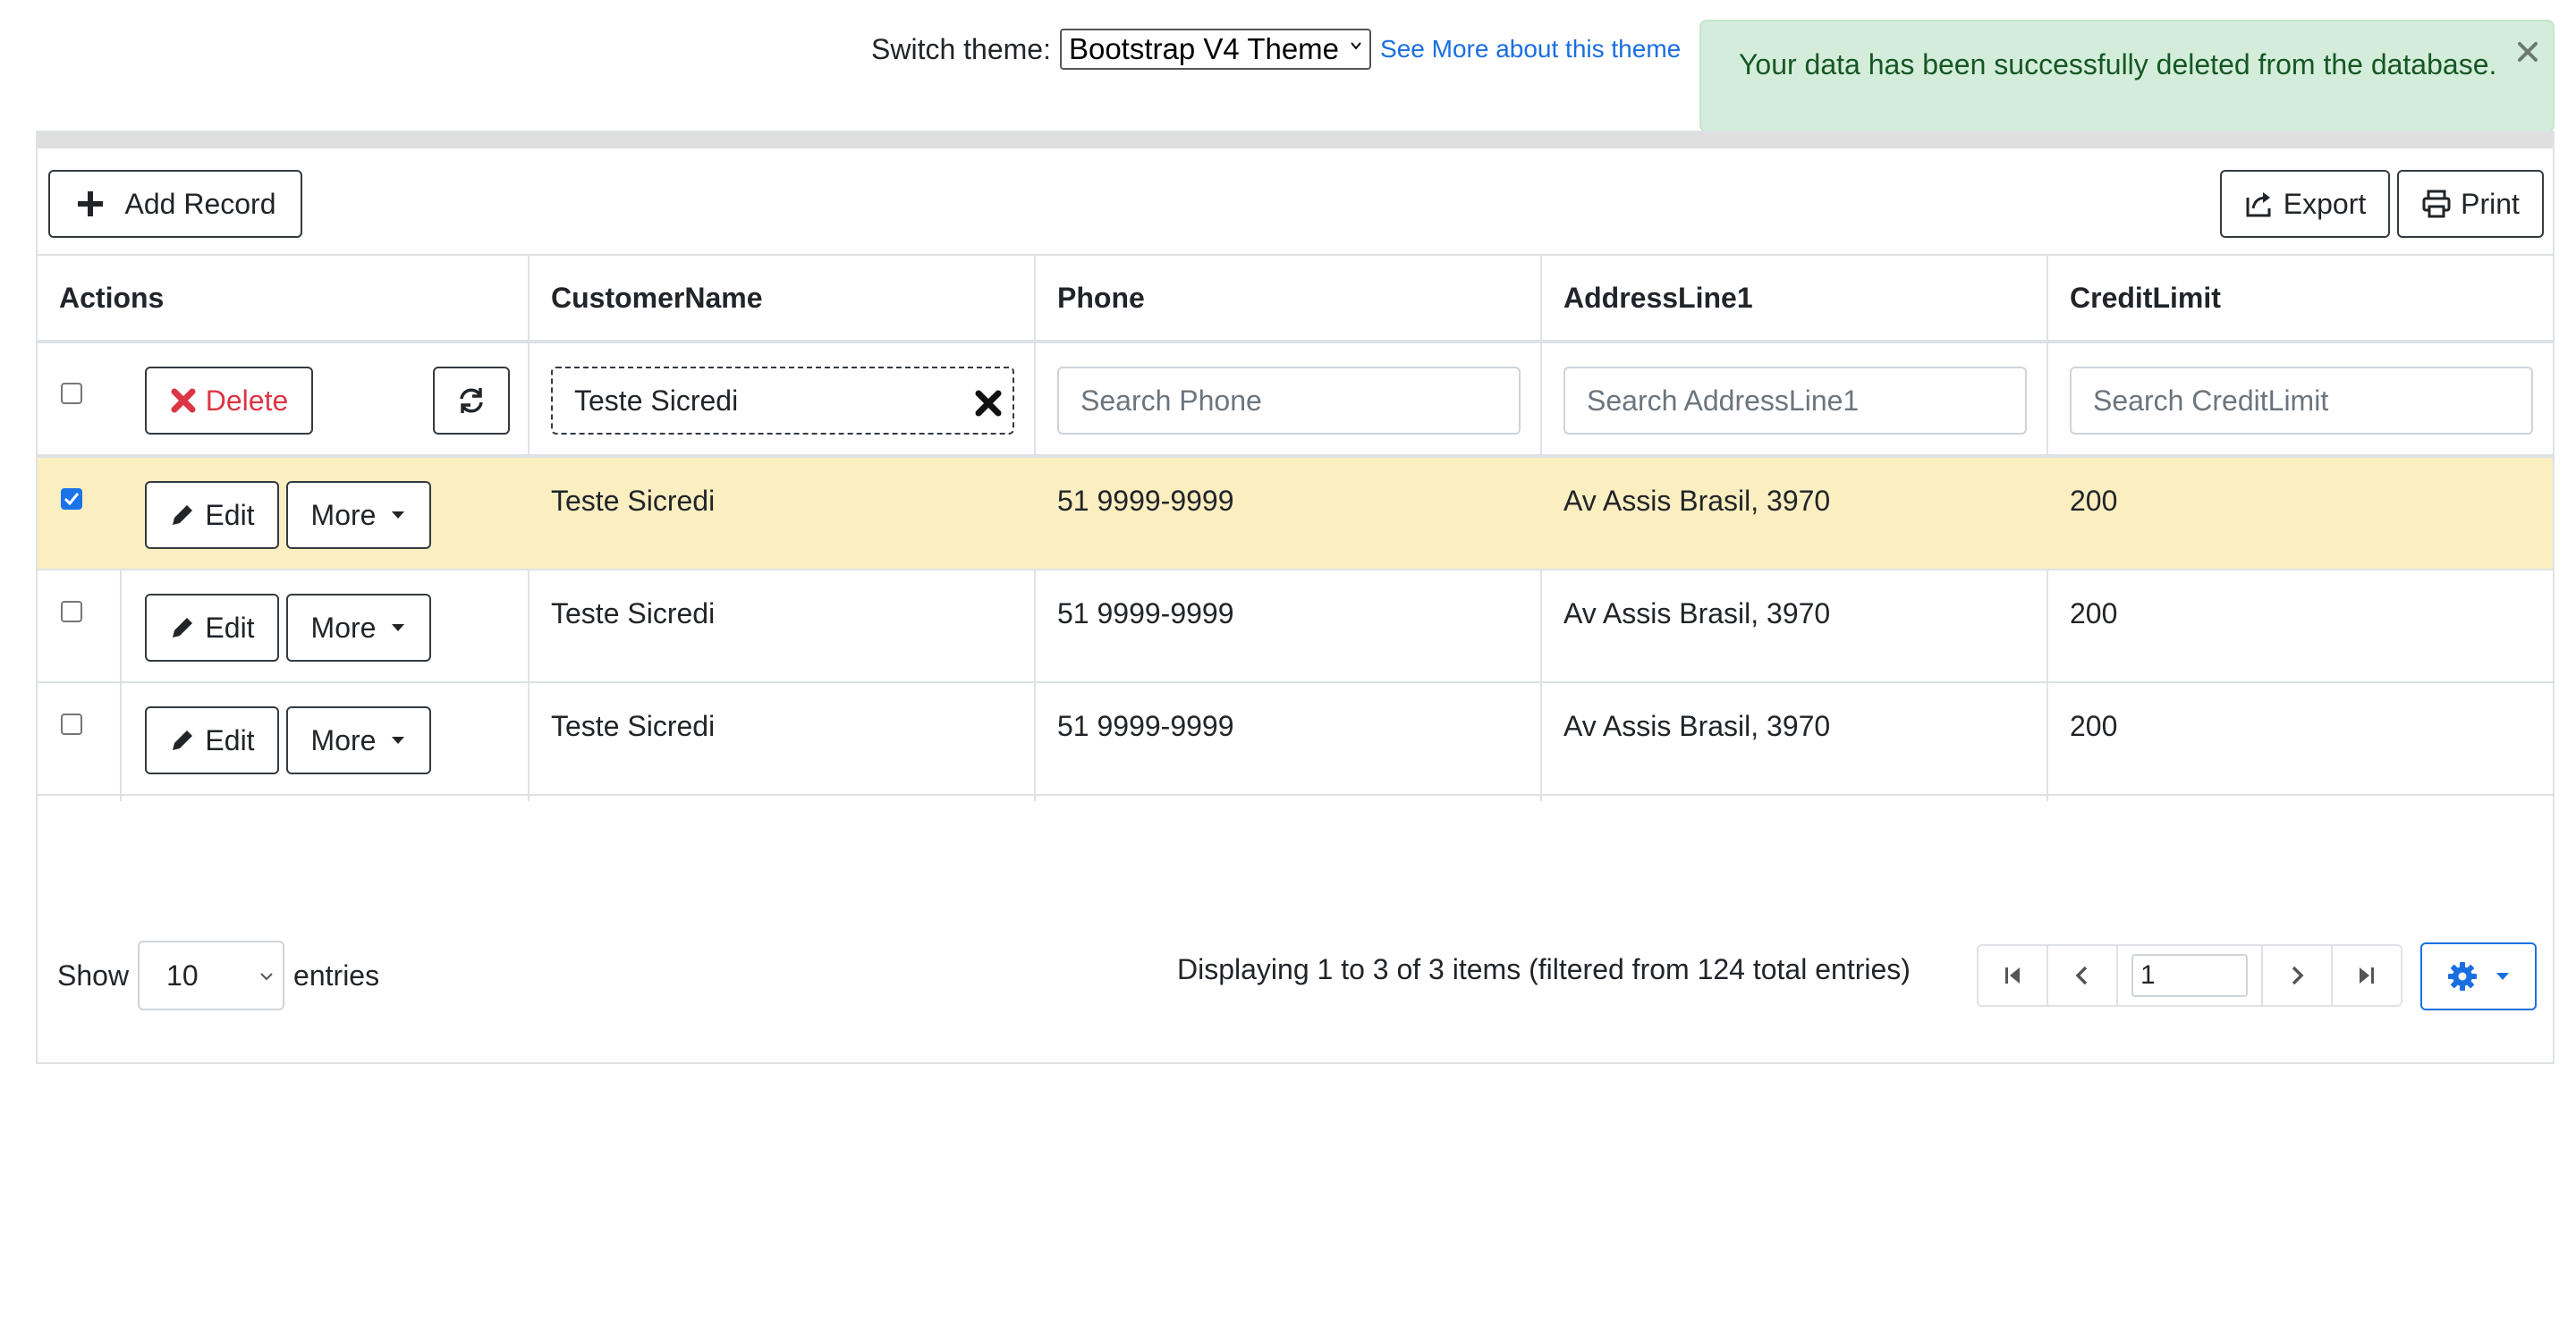 The height and width of the screenshot is (1343, 2576). I want to click on theme-select-value: Bootstrap V4 Theme, so click(1204, 48).